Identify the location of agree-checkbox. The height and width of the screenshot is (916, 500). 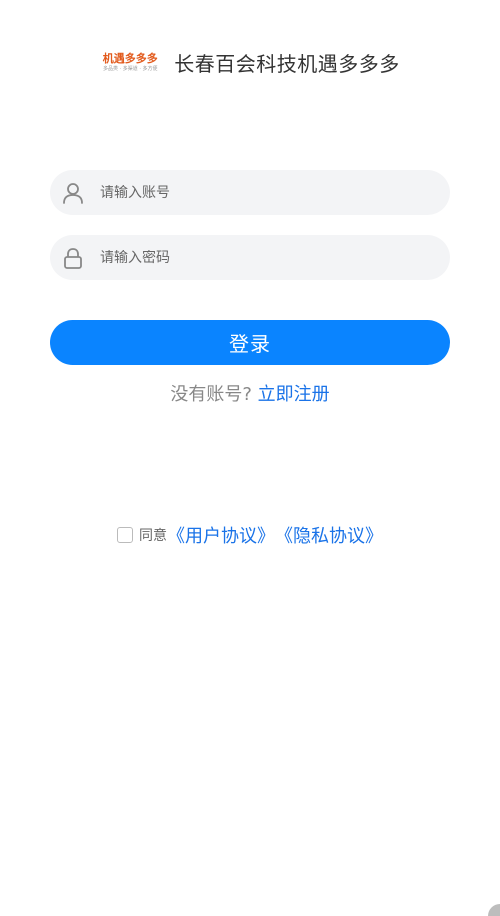
(125, 535).